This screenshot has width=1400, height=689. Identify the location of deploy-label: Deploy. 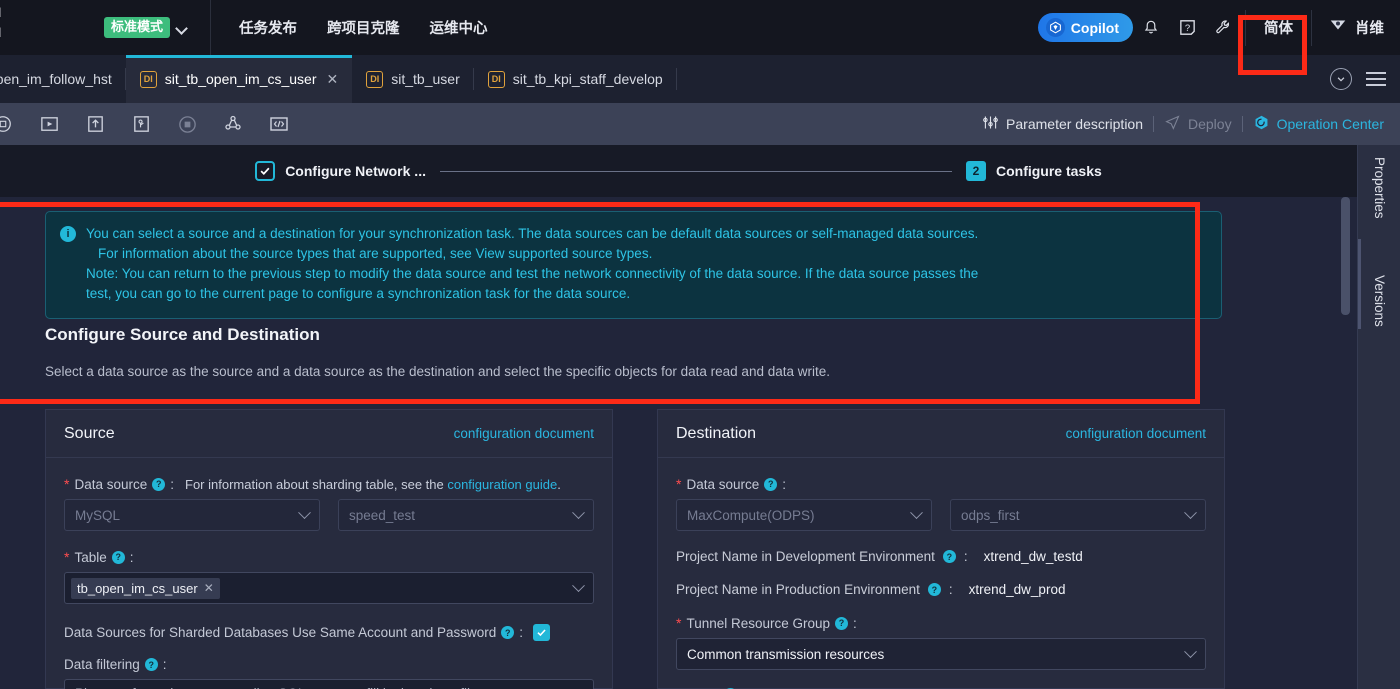
(1210, 124).